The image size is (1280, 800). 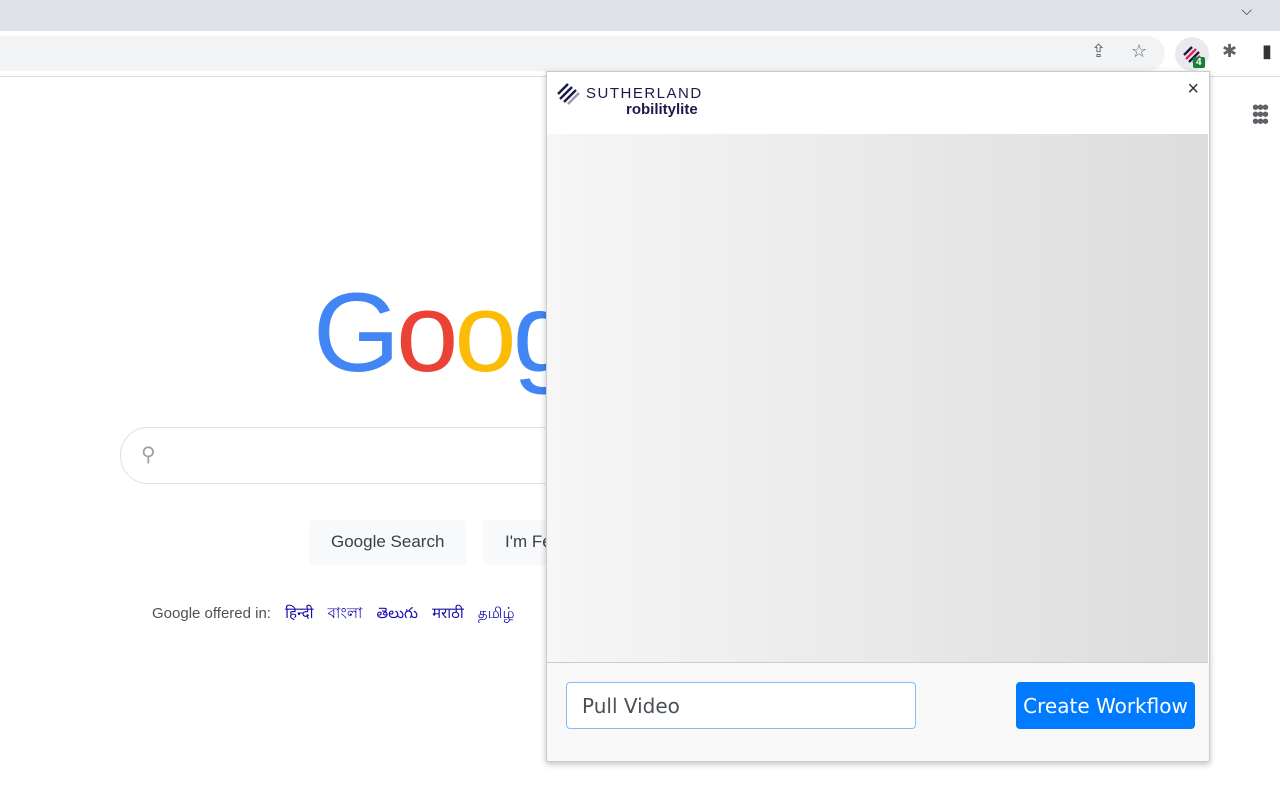 What do you see at coordinates (148, 455) in the screenshot?
I see `search-icon: ⚲` at bounding box center [148, 455].